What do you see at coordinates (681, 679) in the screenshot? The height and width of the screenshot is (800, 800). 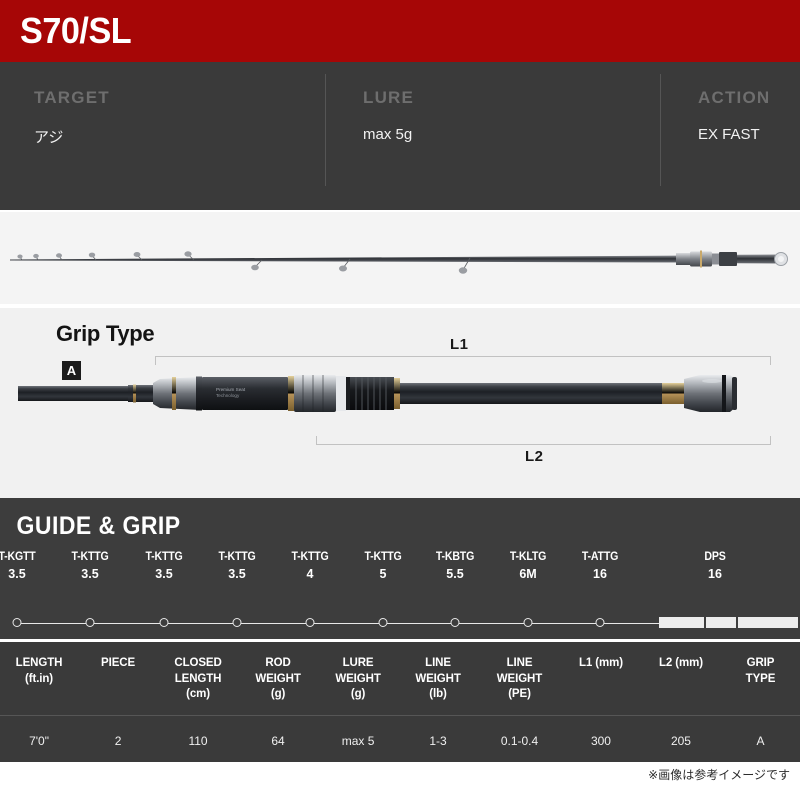 I see `table-header-cell-8: L2 (mm)` at bounding box center [681, 679].